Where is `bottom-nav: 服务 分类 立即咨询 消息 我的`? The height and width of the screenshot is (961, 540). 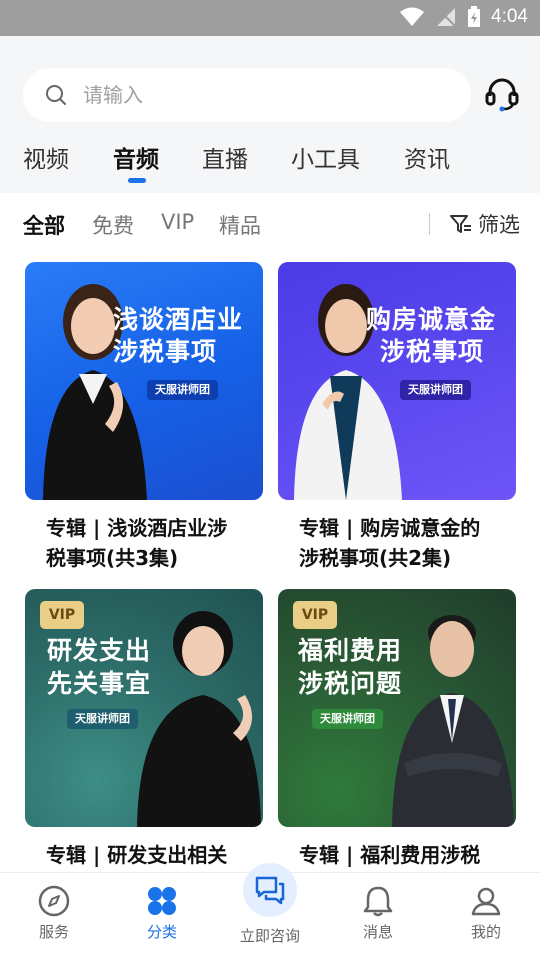
bottom-nav: 服务 分类 立即咨询 消息 我的 is located at coordinates (270, 912).